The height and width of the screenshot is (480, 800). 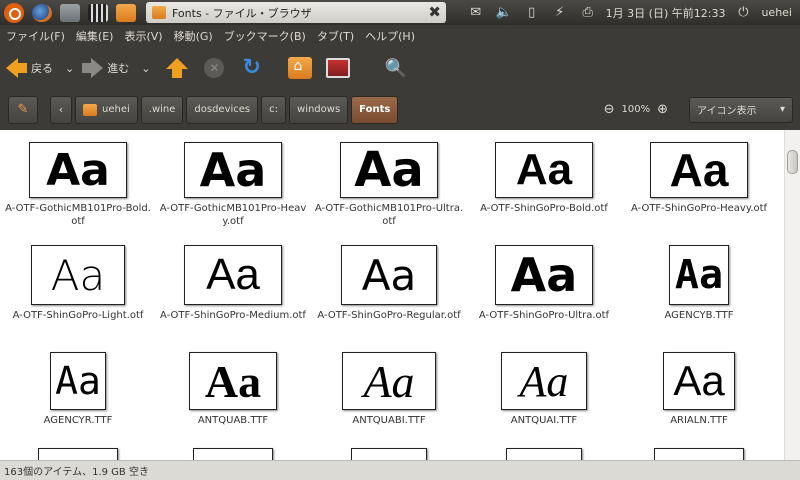 I want to click on font-file-name: A-OTF-ShinGoPro-Regular.otf, so click(x=389, y=315).